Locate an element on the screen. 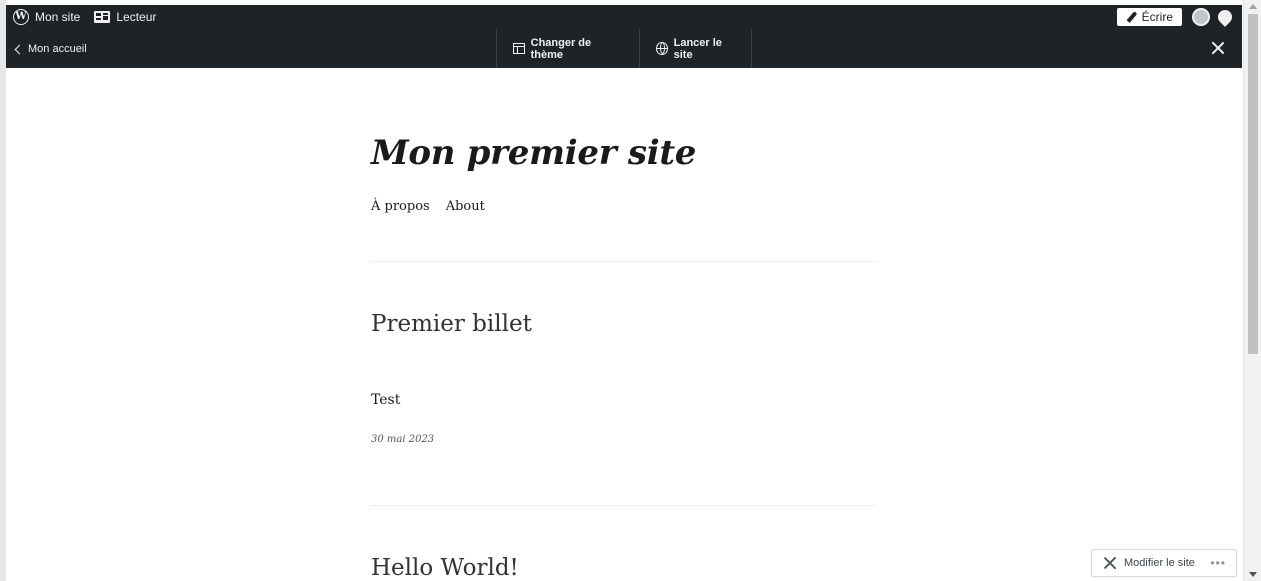 This screenshot has height=581, width=1261. reader-label: Lecteur is located at coordinates (136, 17).